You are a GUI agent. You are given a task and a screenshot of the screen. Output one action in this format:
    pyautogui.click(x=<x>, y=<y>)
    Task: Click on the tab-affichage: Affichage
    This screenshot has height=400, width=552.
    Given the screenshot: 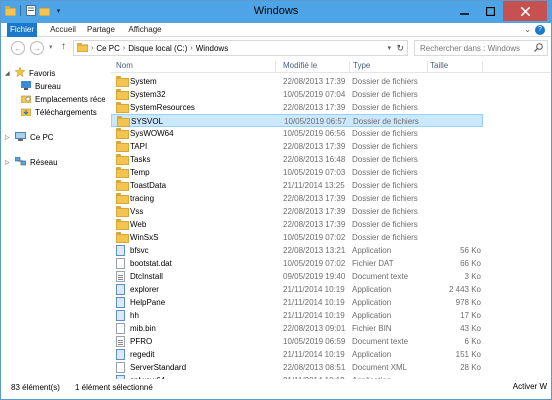 What is the action you would take?
    pyautogui.click(x=145, y=30)
    